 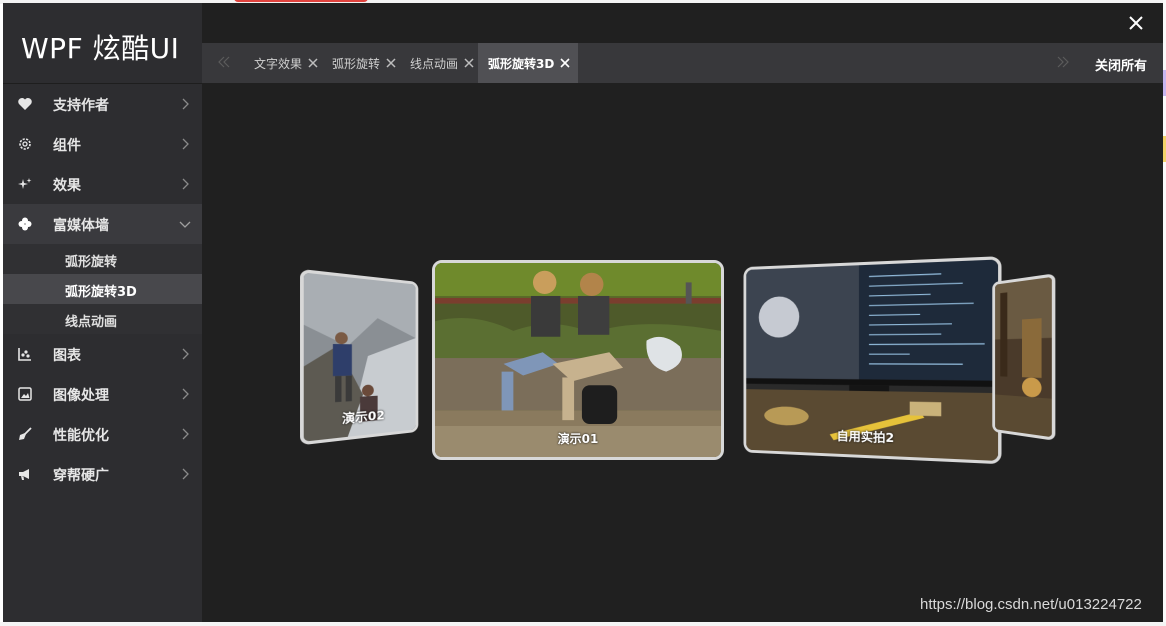 I want to click on tab-arc-rotate-3d: 弧形旋转3D, so click(x=528, y=63).